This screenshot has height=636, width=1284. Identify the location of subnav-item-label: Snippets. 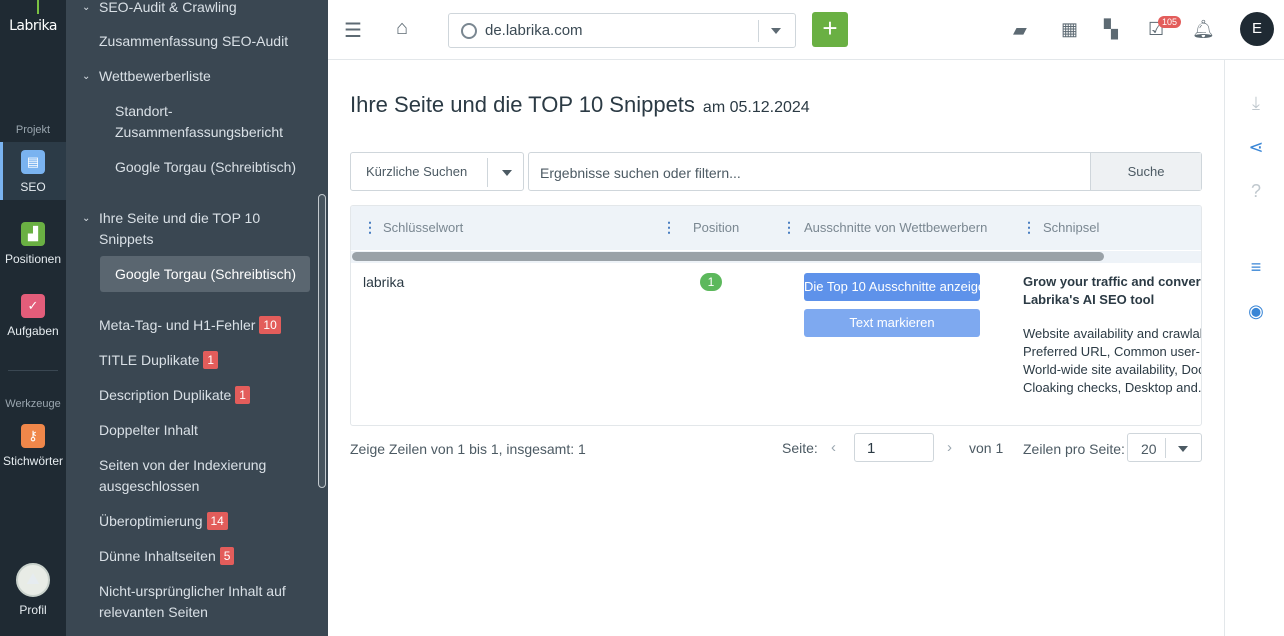
(126, 239).